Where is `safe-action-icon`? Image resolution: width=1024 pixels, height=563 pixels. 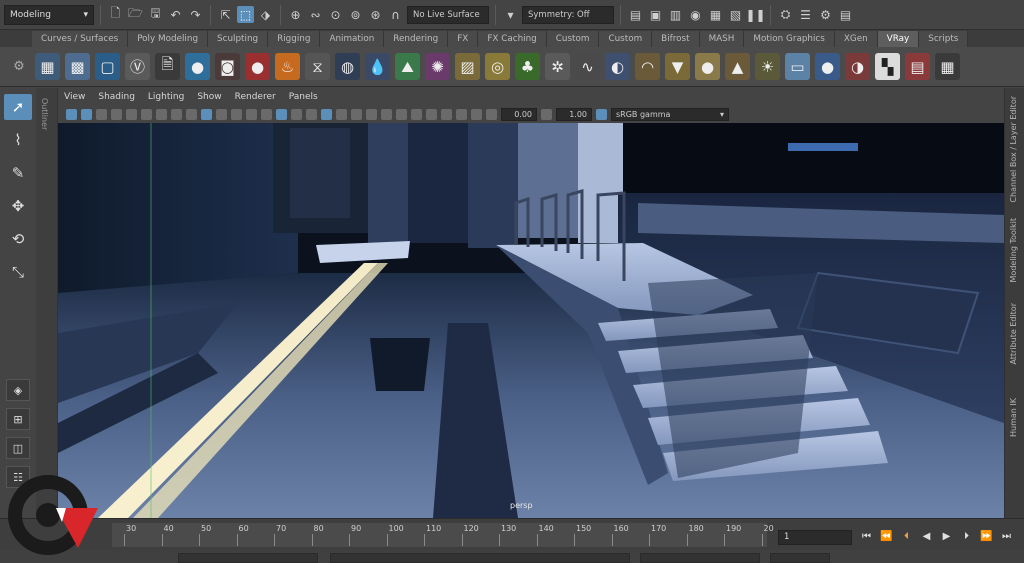
safe-action-icon is located at coordinates (236, 114).